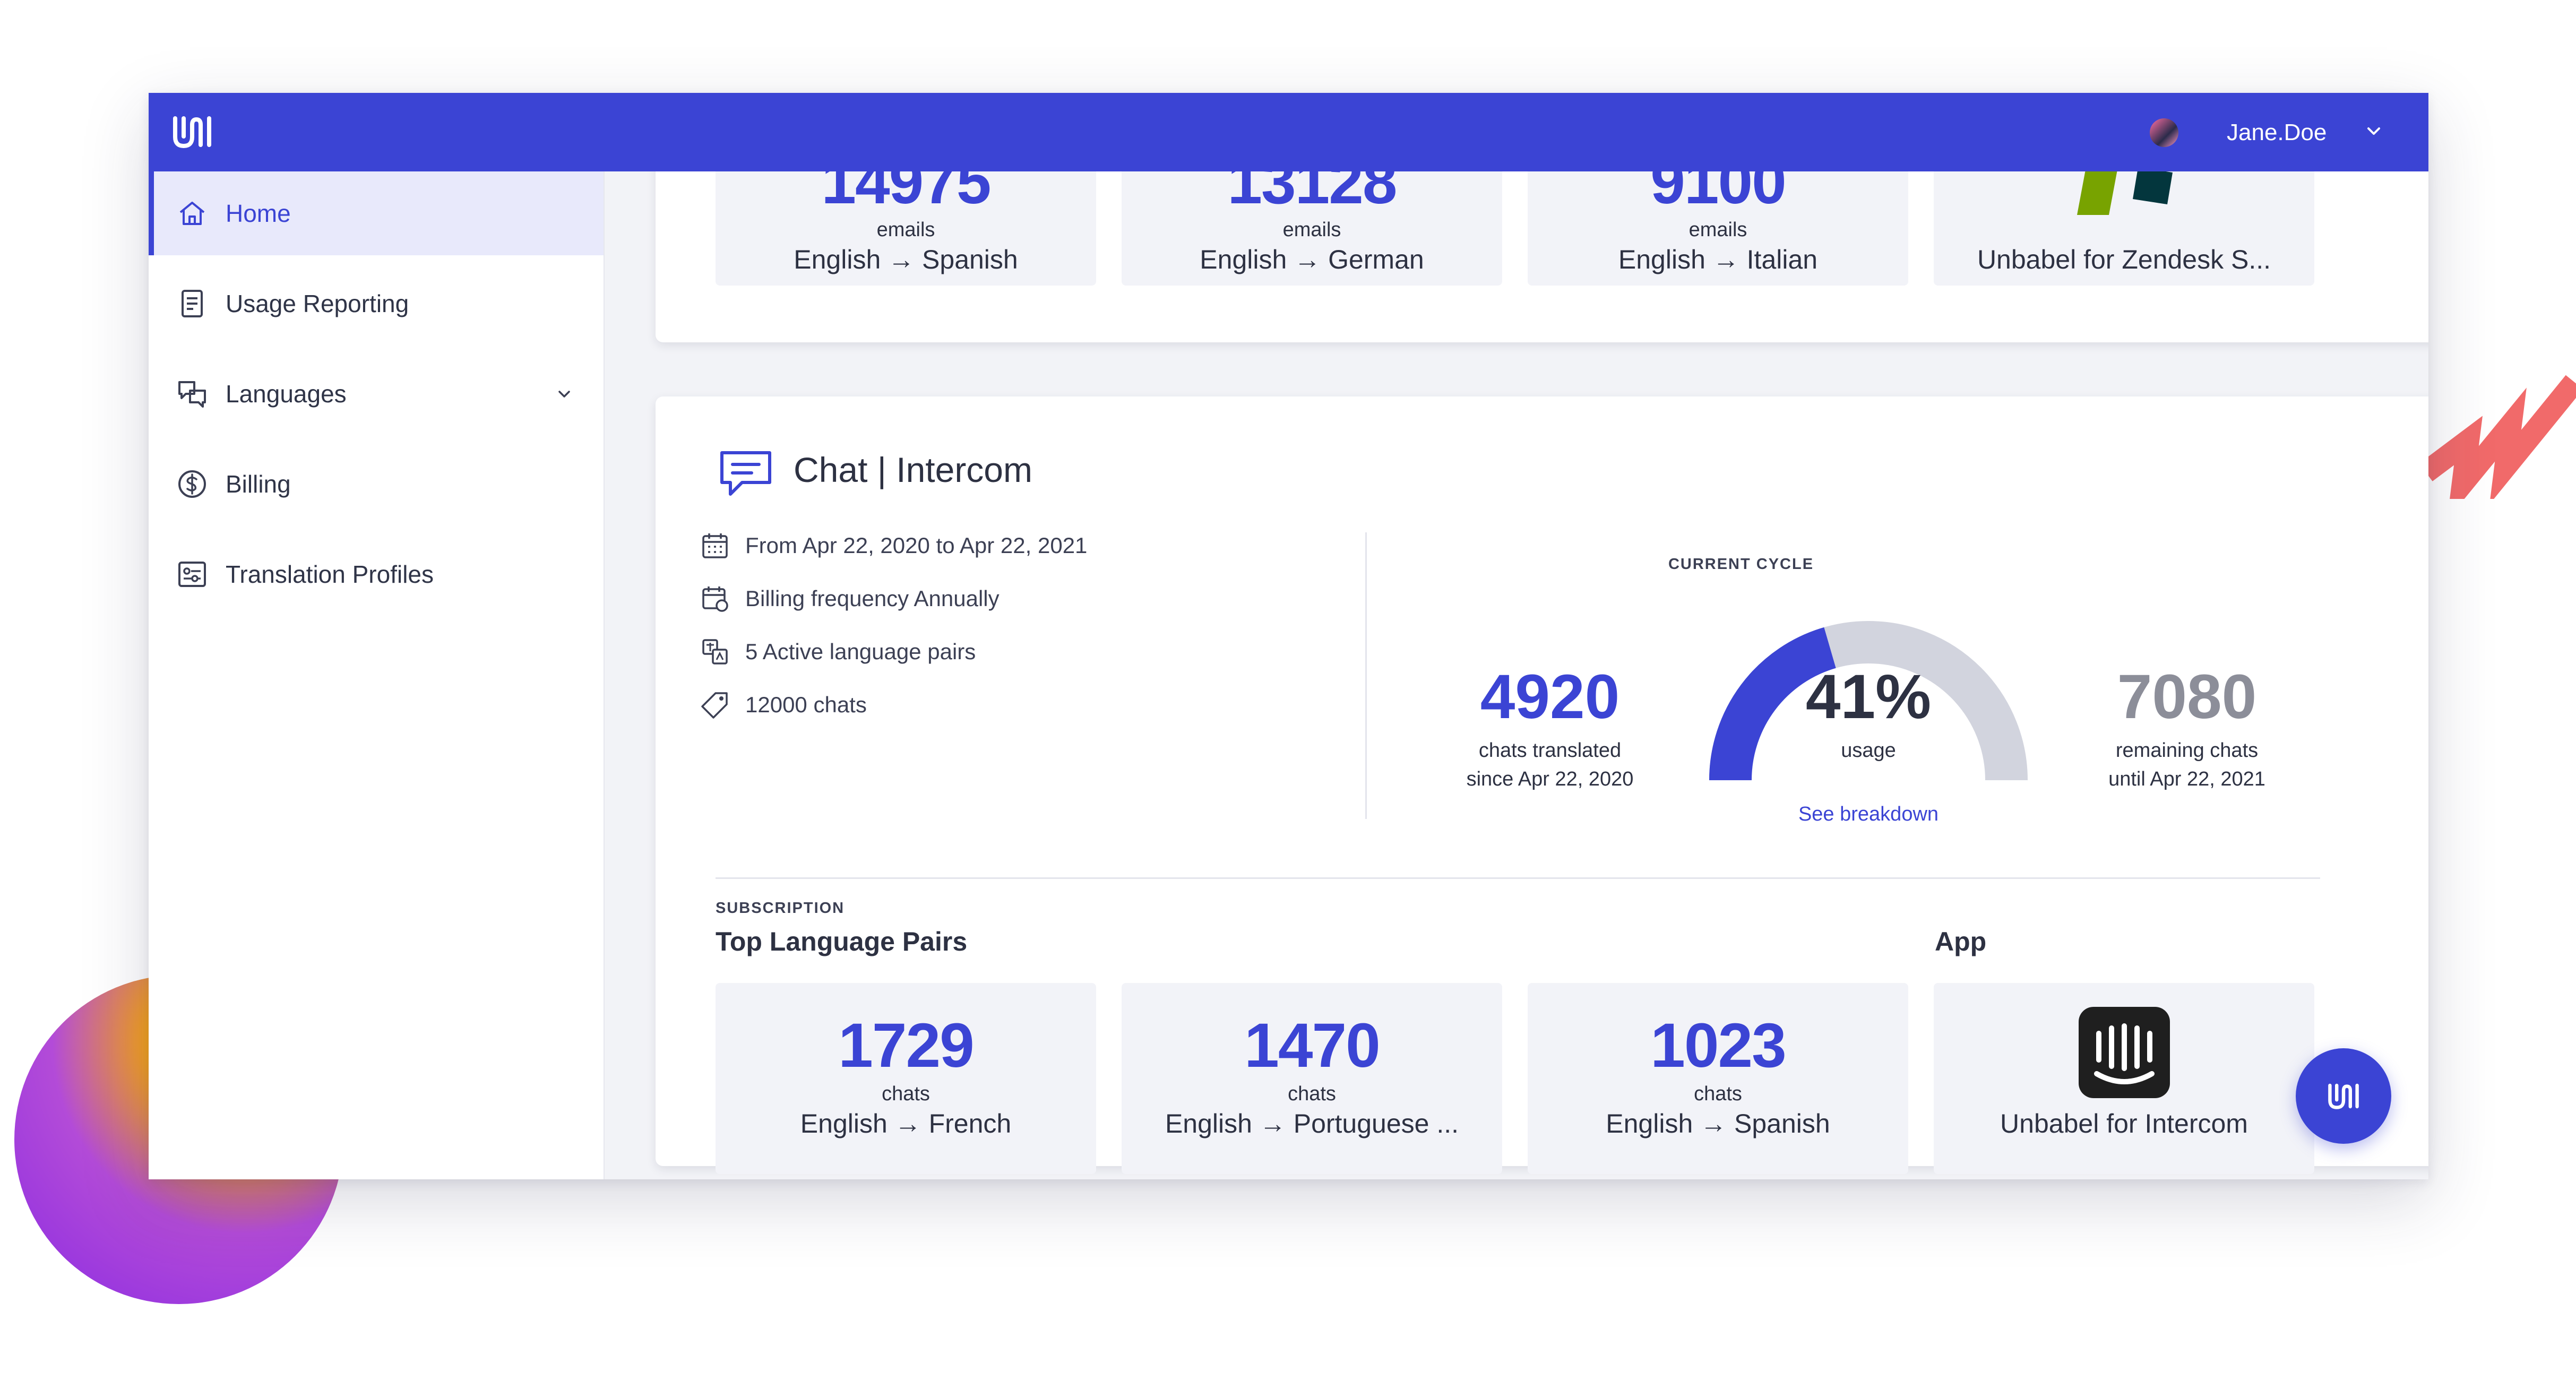 Image resolution: width=2576 pixels, height=1389 pixels. I want to click on usage-percent: 41%, so click(1869, 697).